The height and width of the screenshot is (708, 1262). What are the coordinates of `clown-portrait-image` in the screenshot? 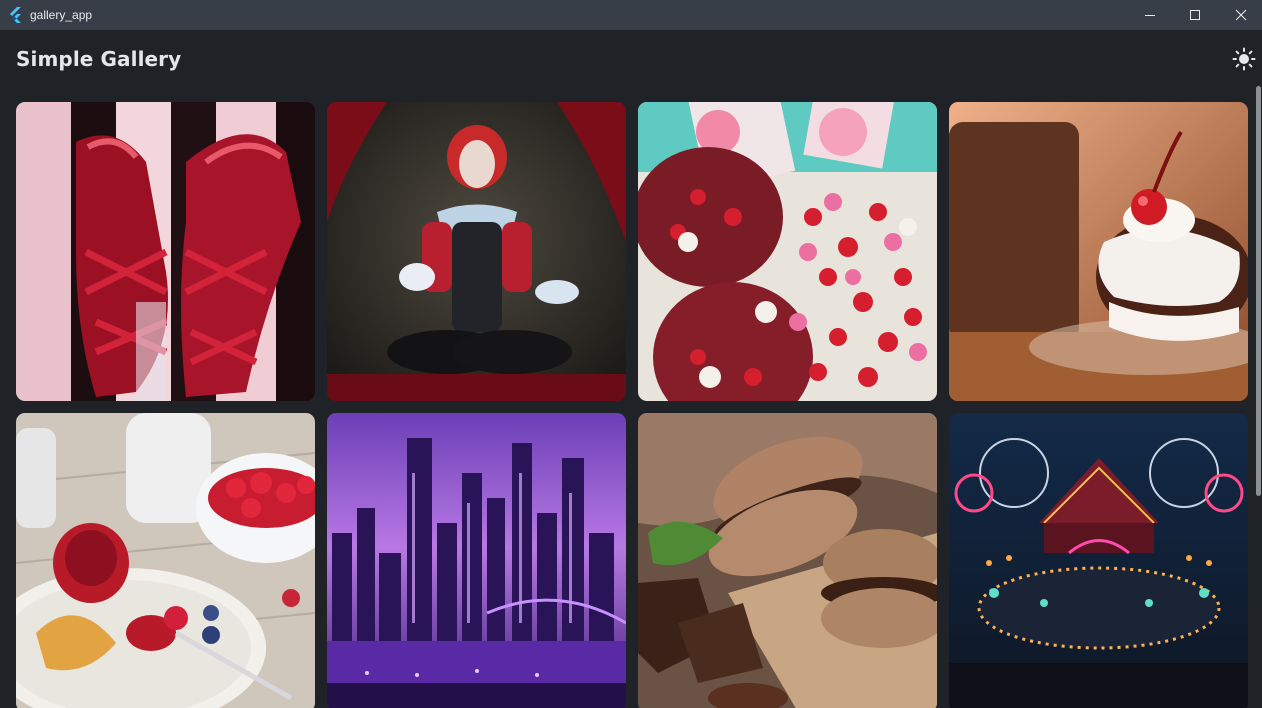 It's located at (476, 251).